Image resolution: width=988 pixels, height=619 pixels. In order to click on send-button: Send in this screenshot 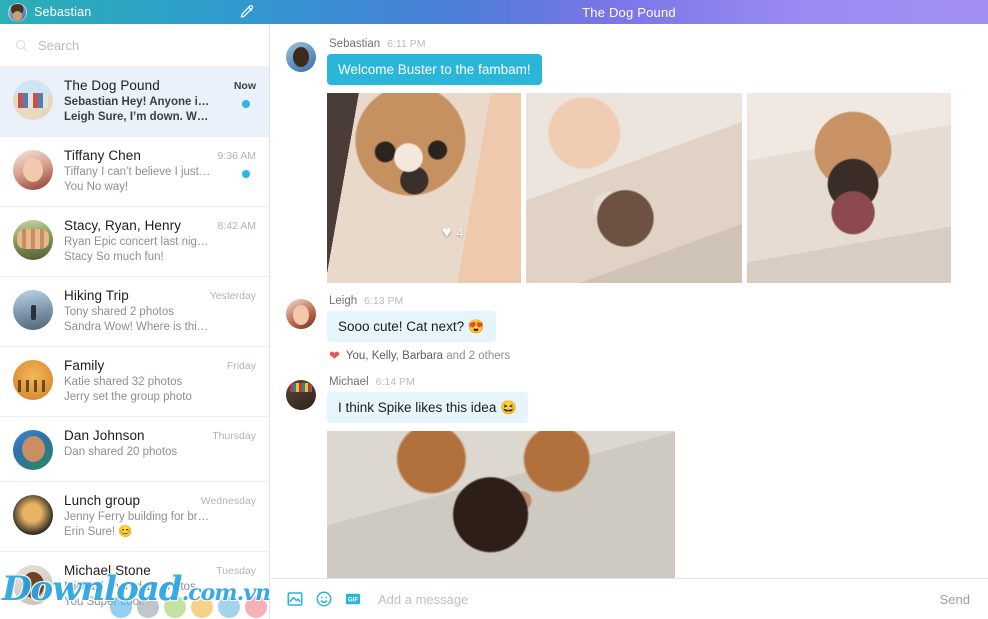, I will do `click(955, 599)`.